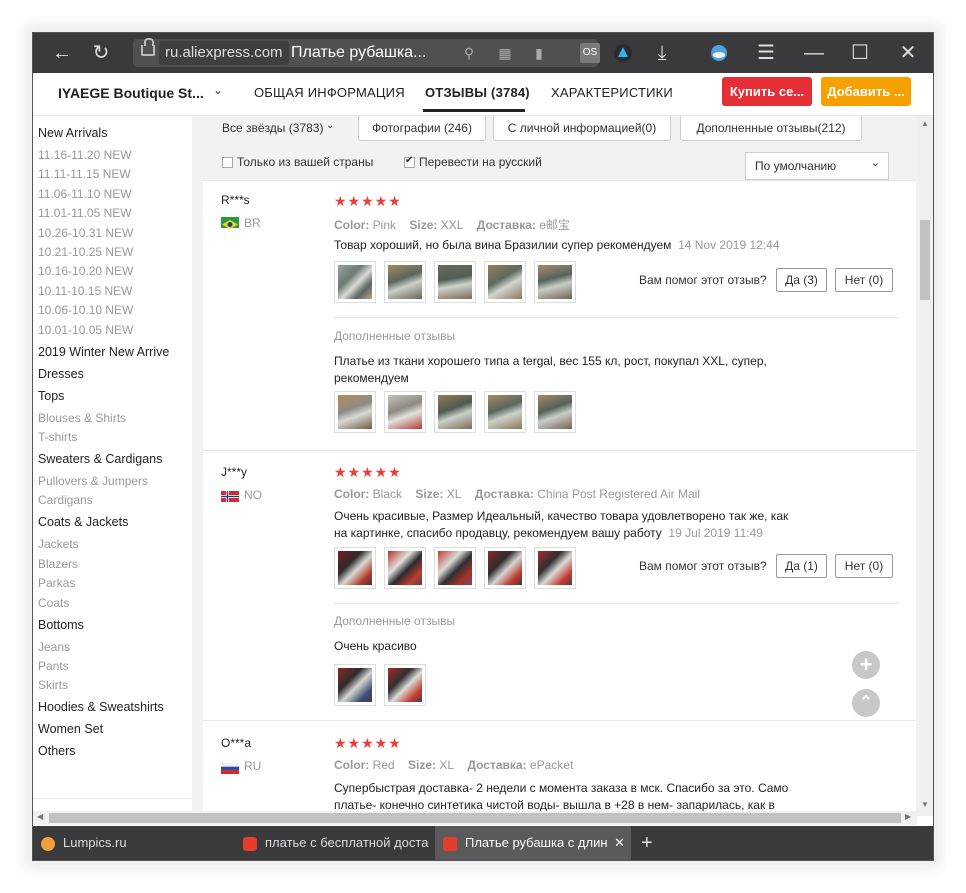 This screenshot has width=966, height=893. Describe the element at coordinates (70, 729) in the screenshot. I see `sidebar-item: Women Set` at that location.